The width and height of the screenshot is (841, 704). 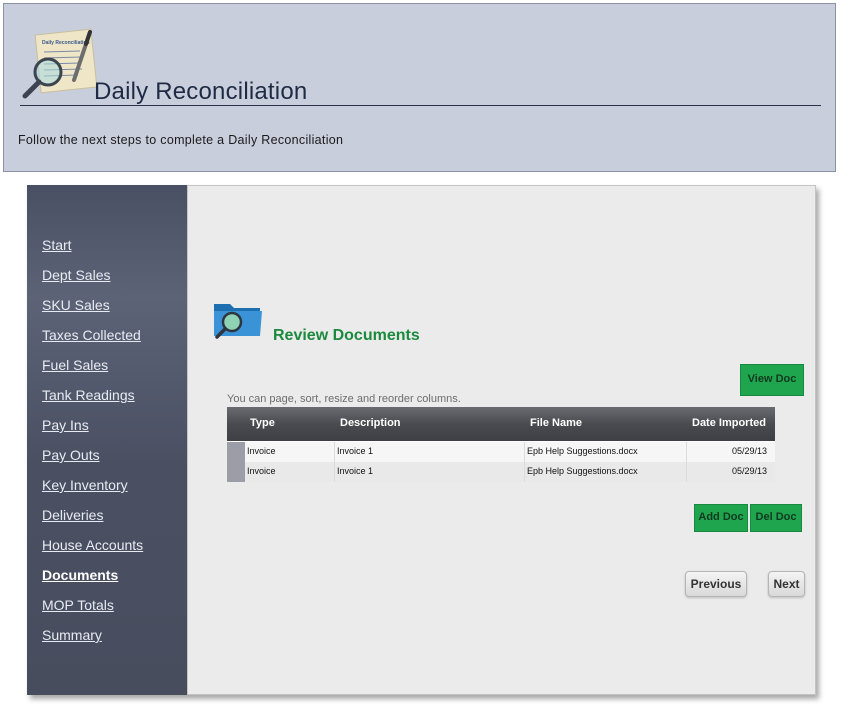 I want to click on sidebar-item-start: Start, so click(x=57, y=245).